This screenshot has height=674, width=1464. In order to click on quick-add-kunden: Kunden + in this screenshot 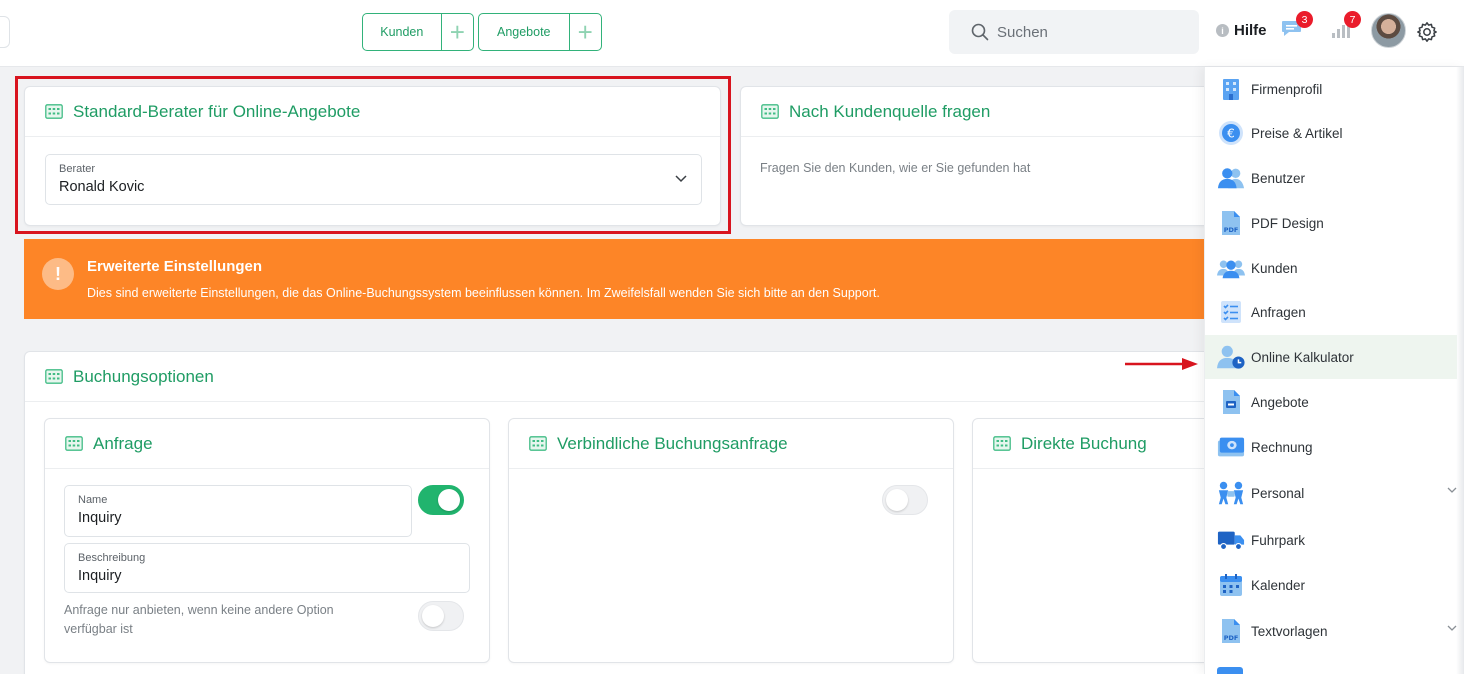, I will do `click(418, 32)`.